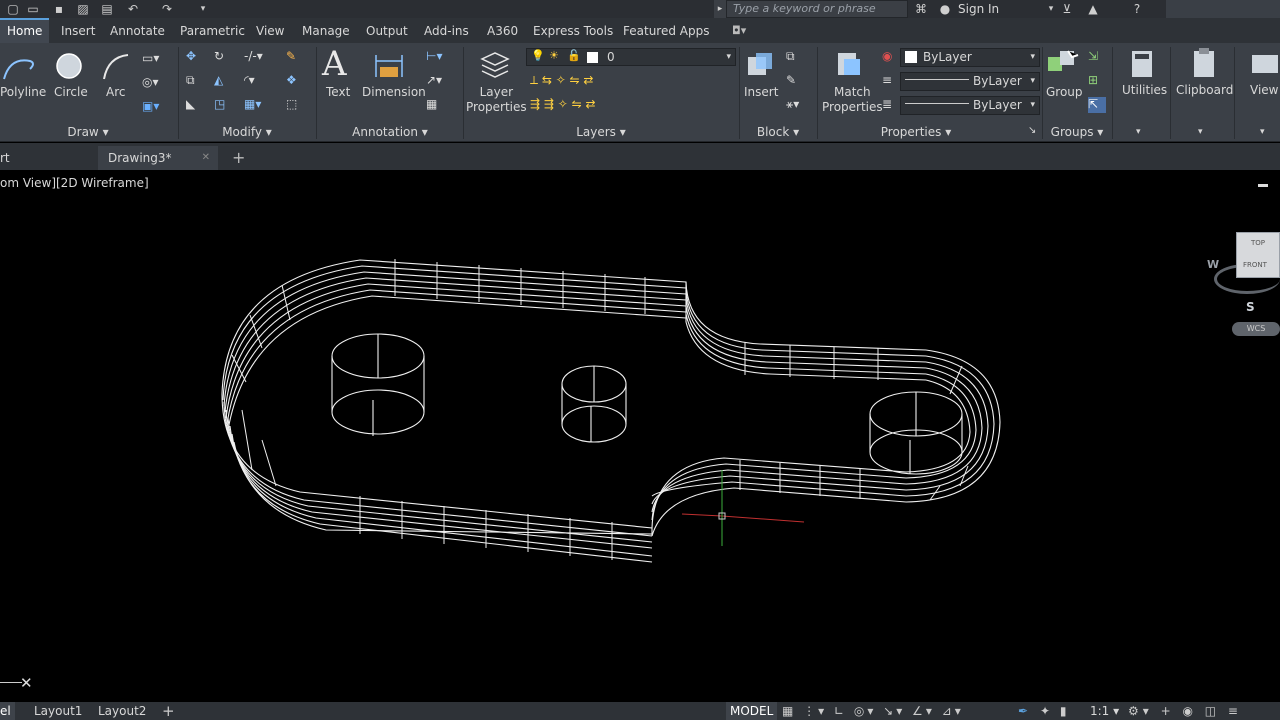 The image size is (1280, 720). I want to click on erase-icon: ✎, so click(295, 57).